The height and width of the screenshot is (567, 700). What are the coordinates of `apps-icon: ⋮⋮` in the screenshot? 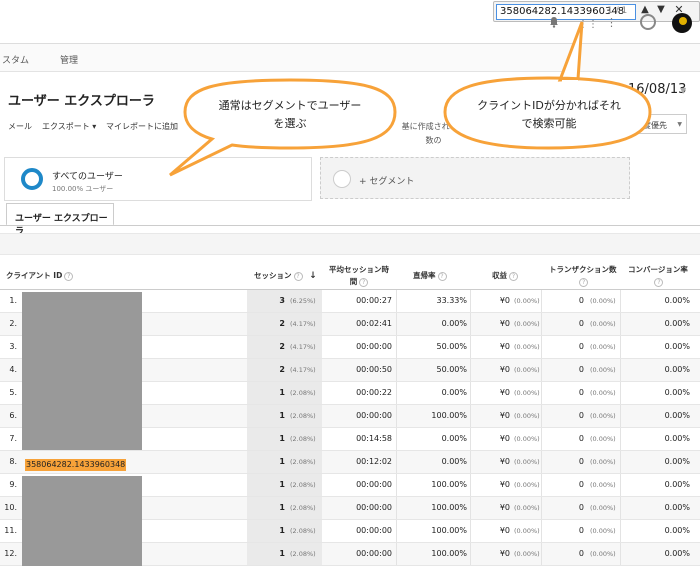 It's located at (588, 24).